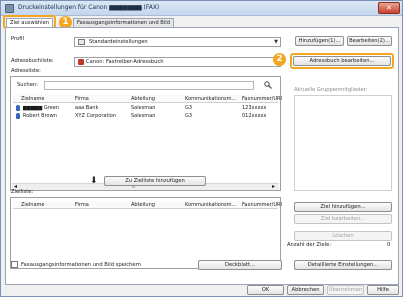  Describe the element at coordinates (309, 245) in the screenshot. I see `destination-count-label: Anzahl der Ziele:` at that location.